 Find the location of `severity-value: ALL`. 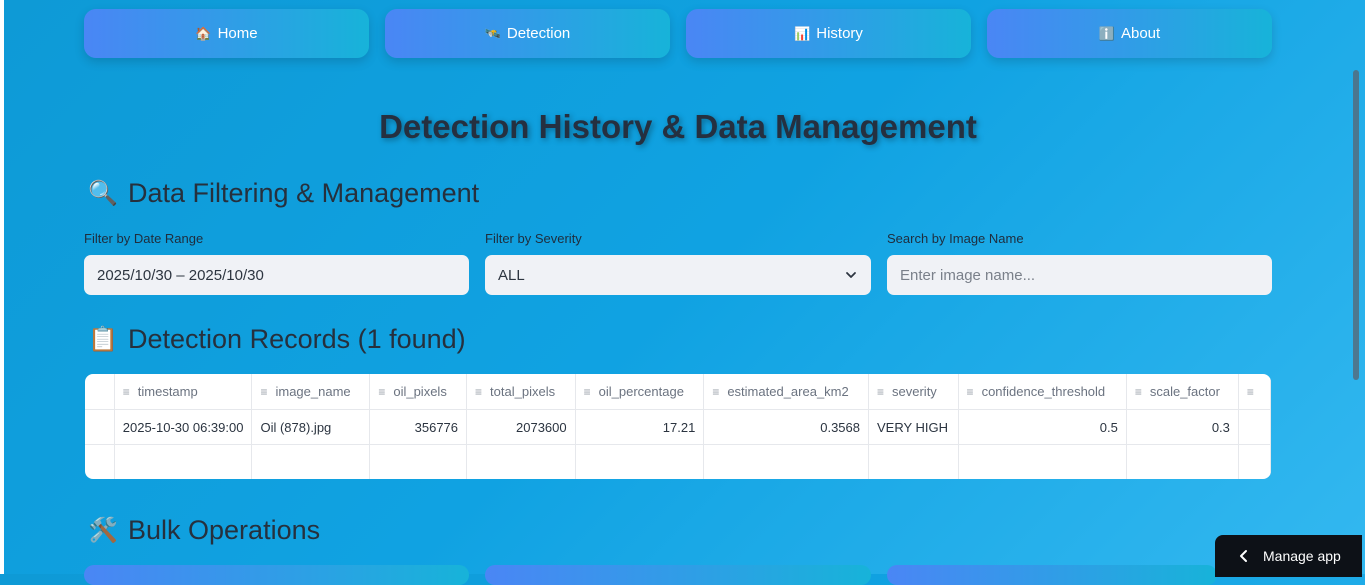

severity-value: ALL is located at coordinates (511, 275).